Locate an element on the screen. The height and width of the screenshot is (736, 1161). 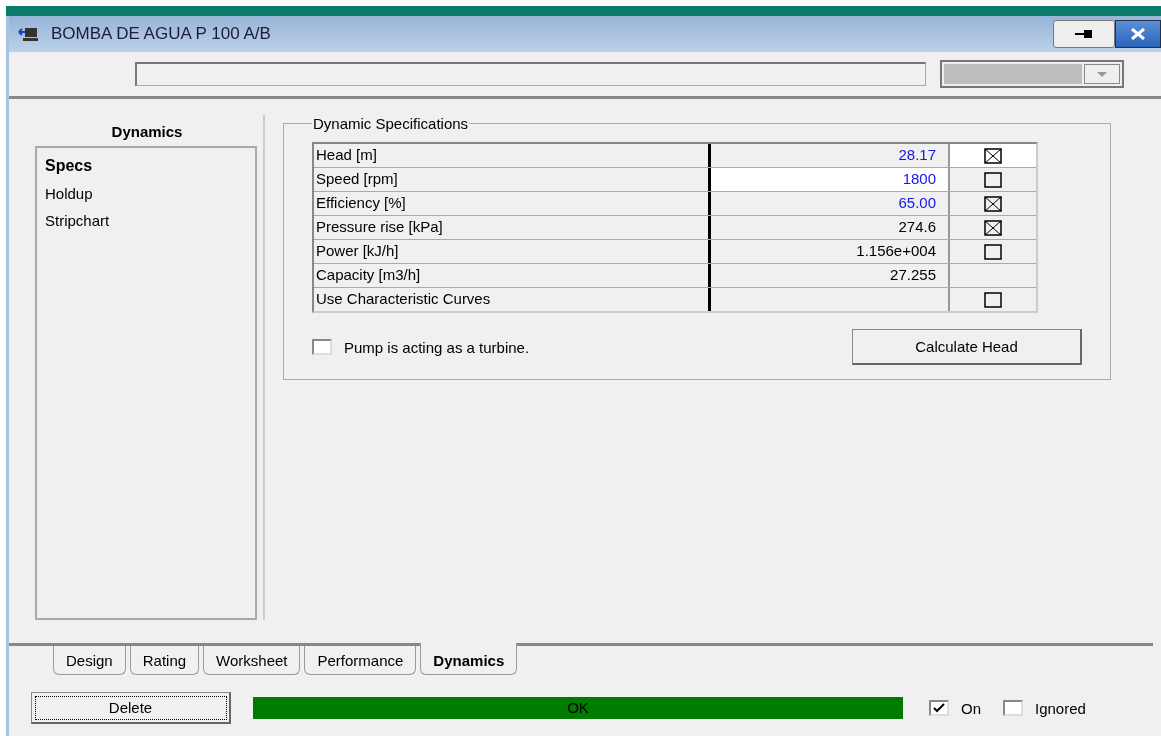
checkbox-label: On is located at coordinates (971, 708).